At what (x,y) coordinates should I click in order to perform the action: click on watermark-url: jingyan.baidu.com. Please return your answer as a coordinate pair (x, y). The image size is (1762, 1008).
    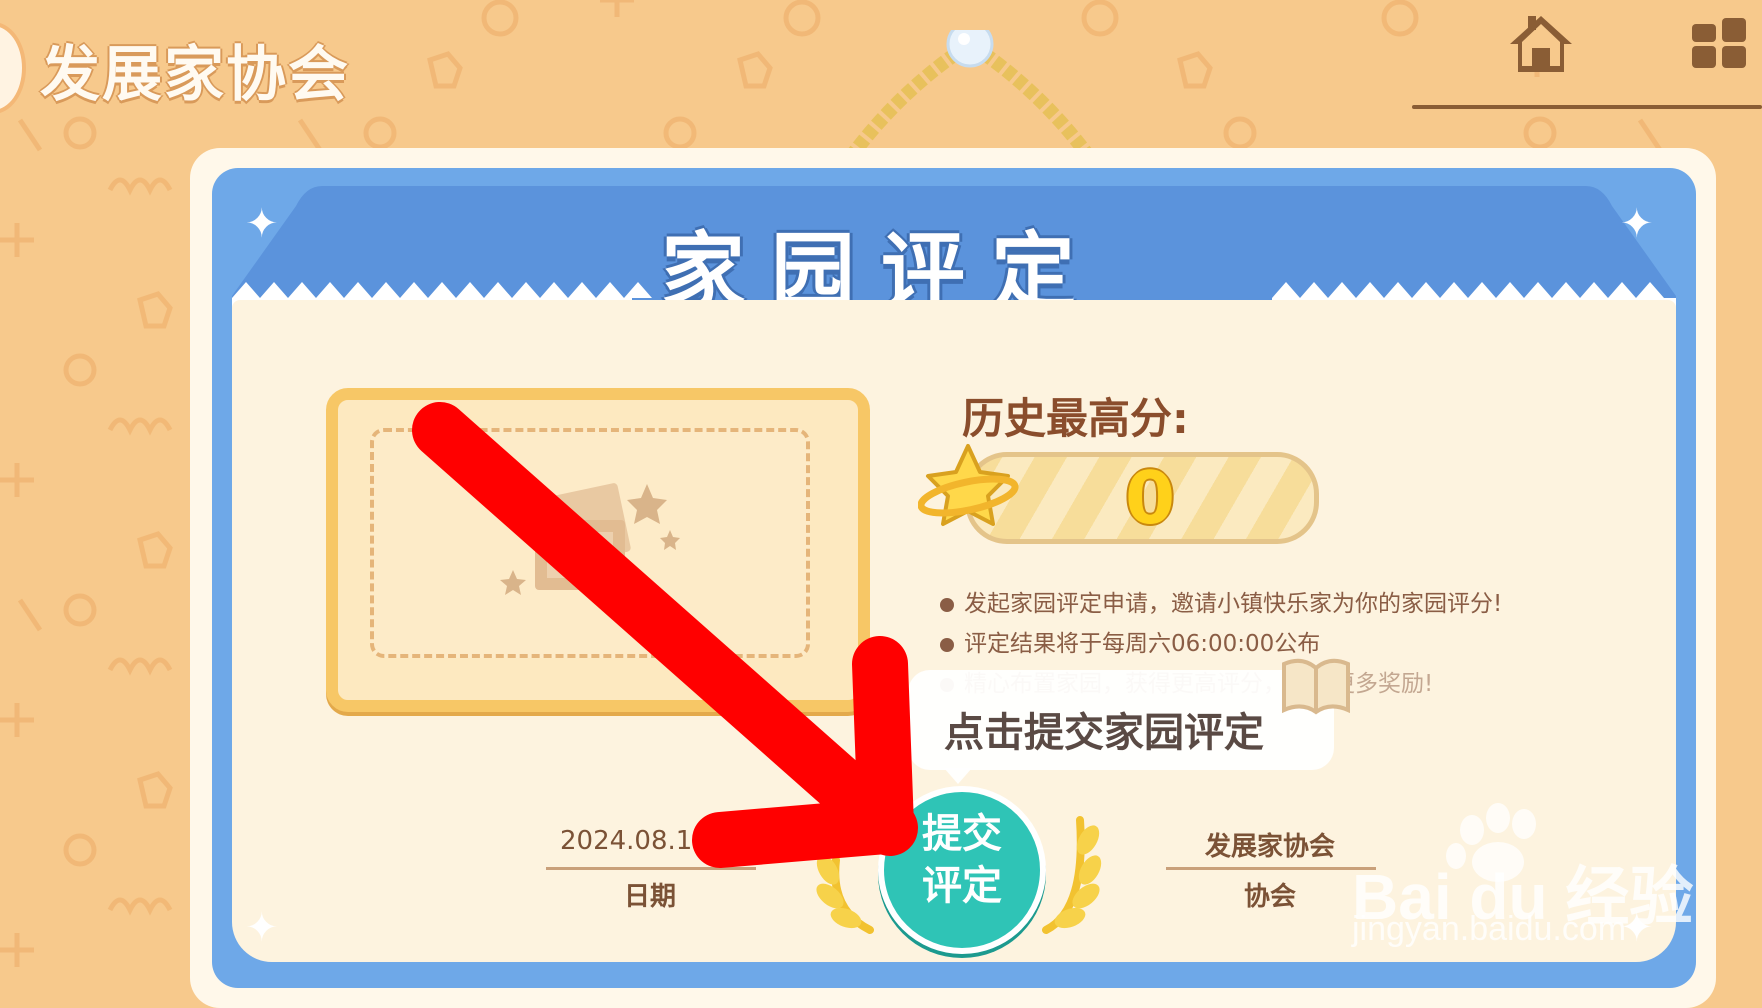
    Looking at the image, I should click on (1489, 929).